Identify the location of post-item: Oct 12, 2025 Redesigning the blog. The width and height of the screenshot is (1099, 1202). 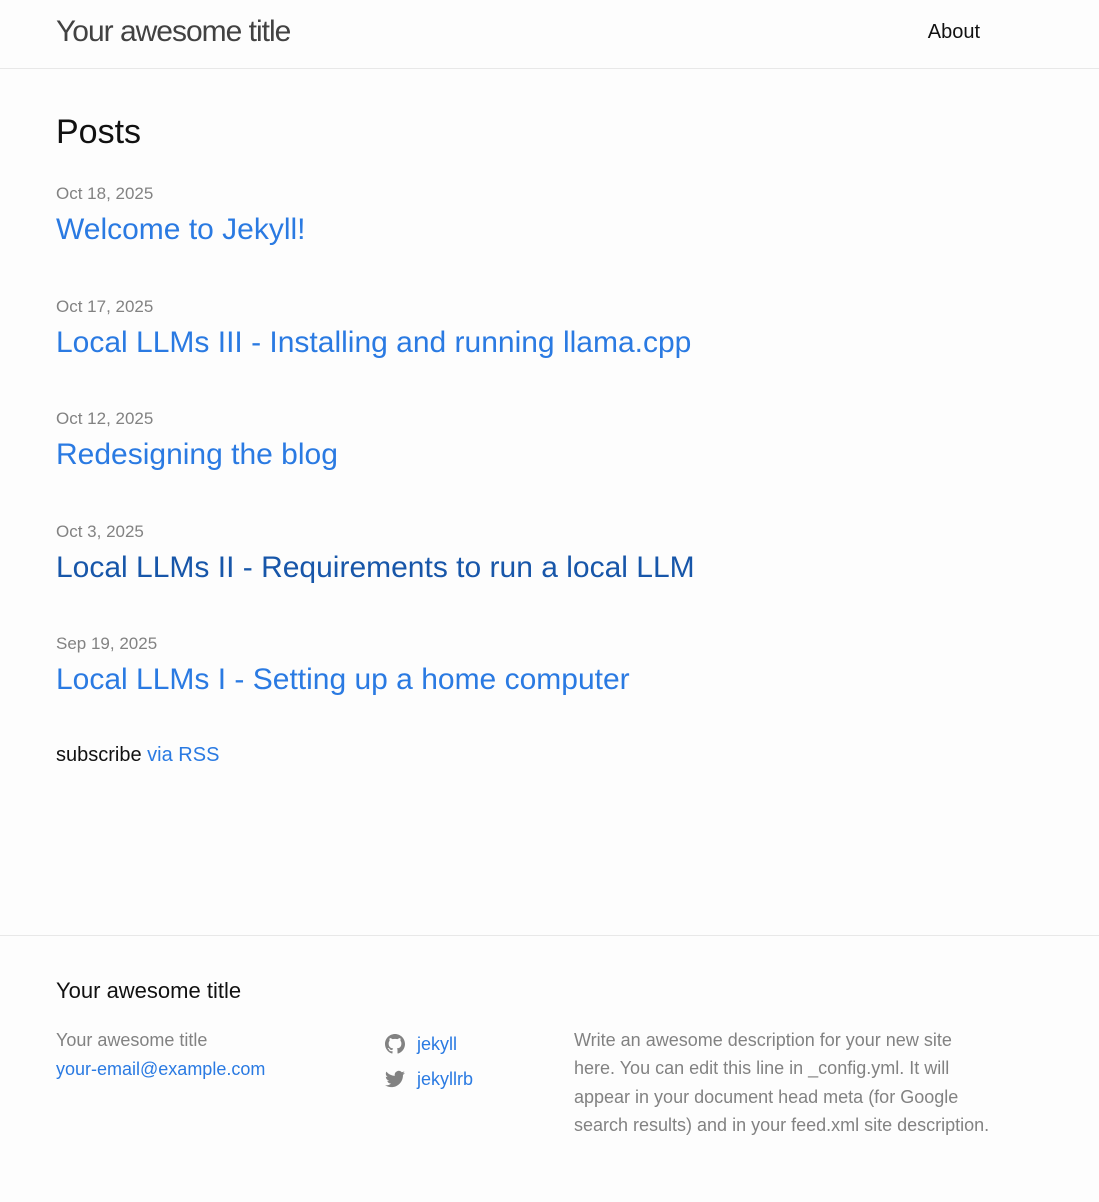
(375, 461).